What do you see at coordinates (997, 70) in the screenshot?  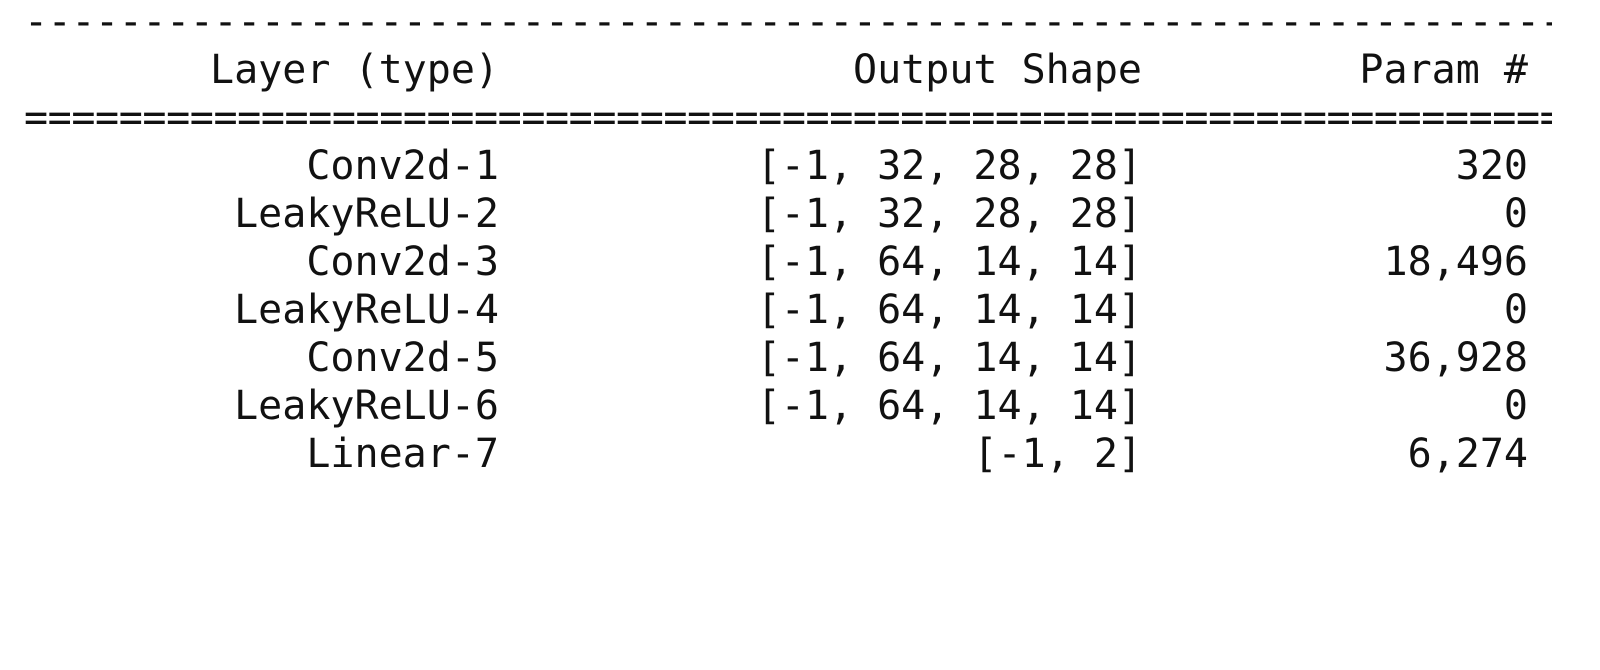 I see `header-output-shape: Output Shape` at bounding box center [997, 70].